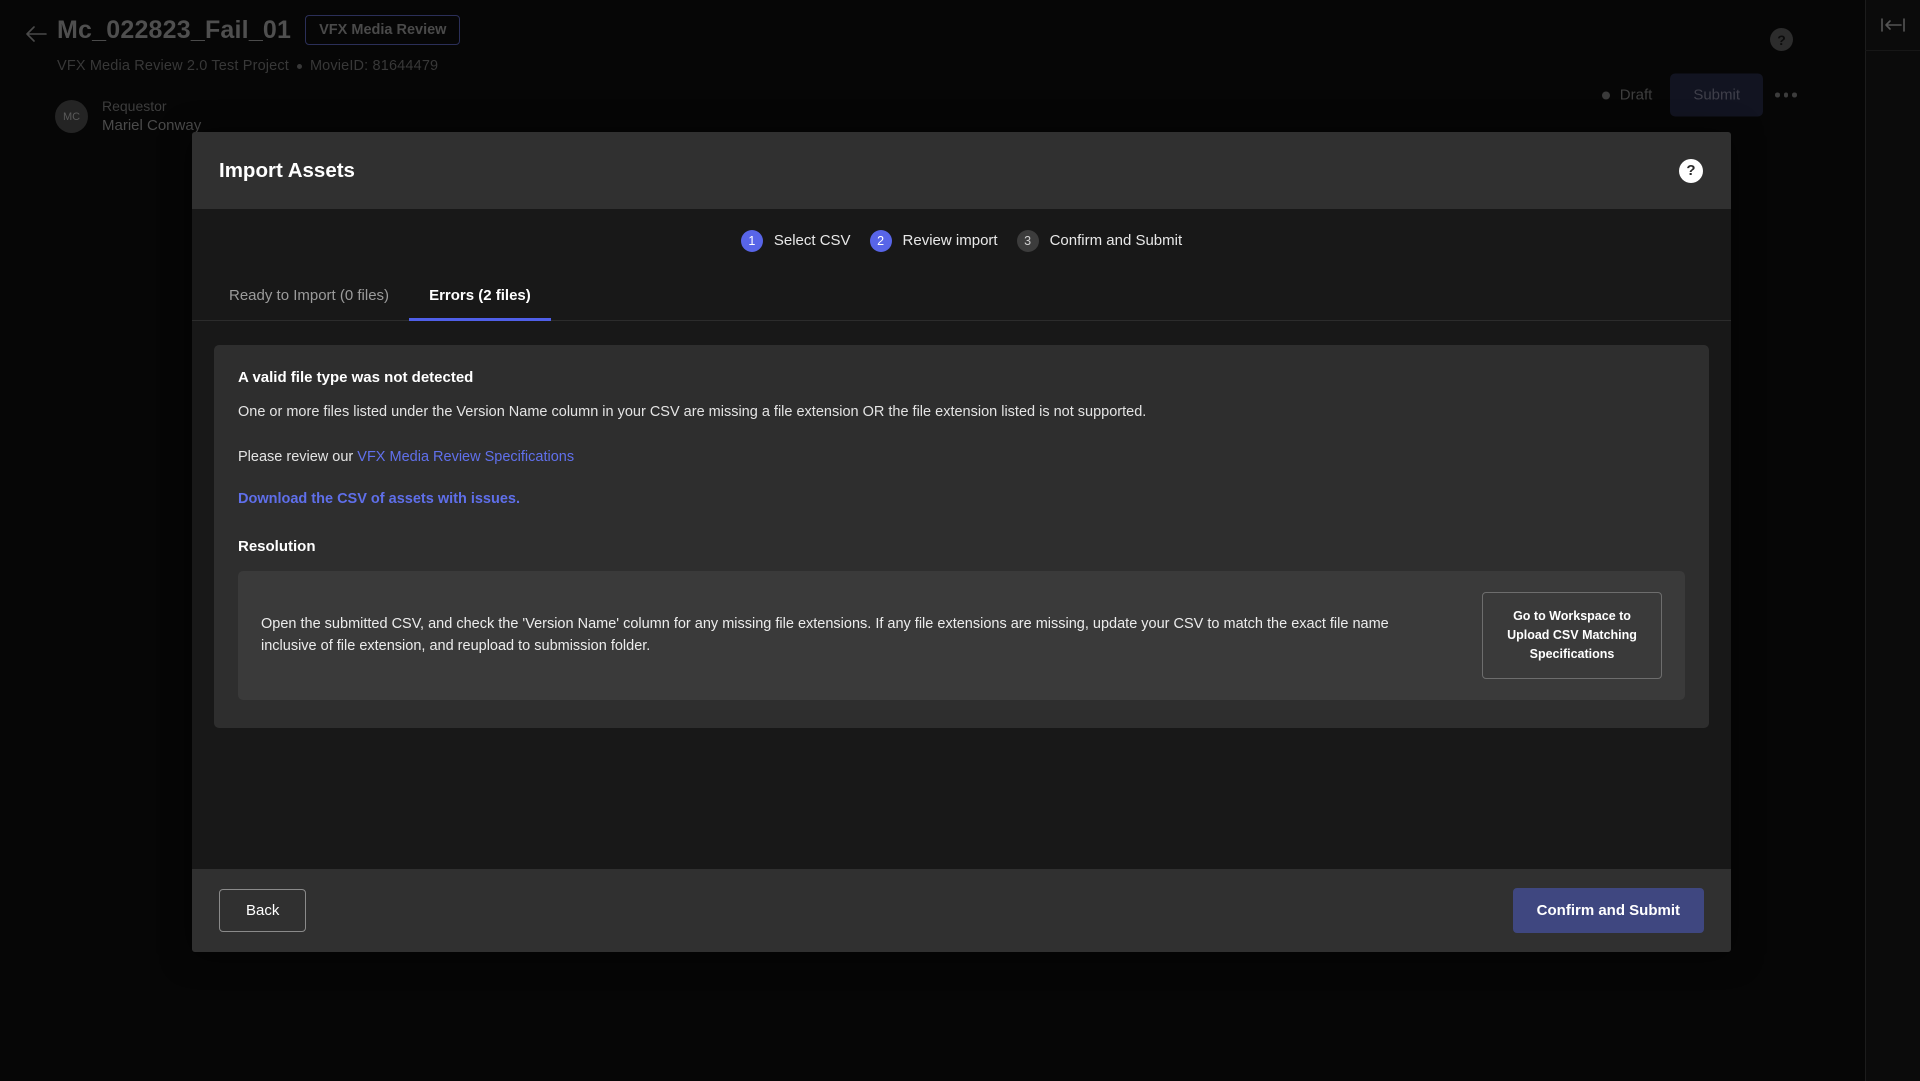 This screenshot has width=1920, height=1081. I want to click on modal-help-button: ?, so click(1691, 170).